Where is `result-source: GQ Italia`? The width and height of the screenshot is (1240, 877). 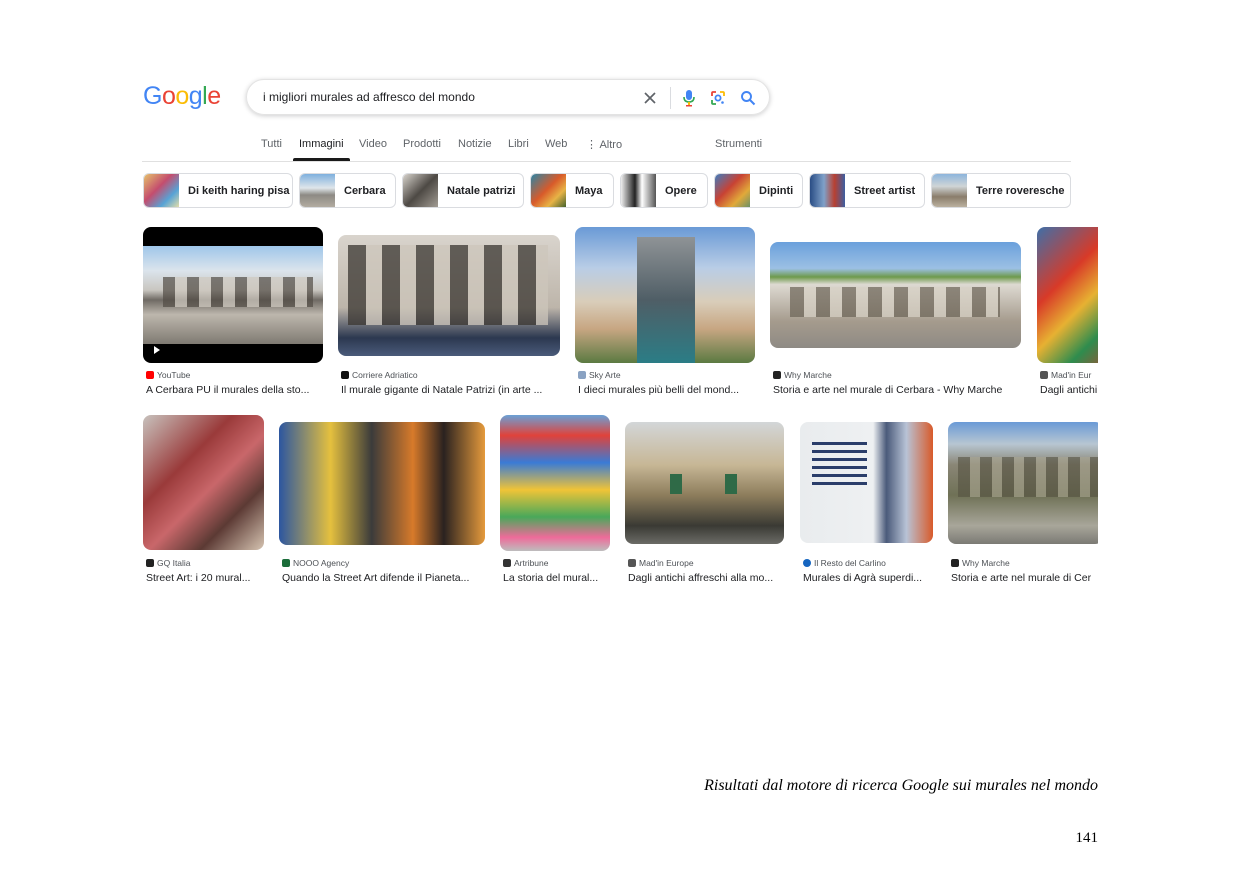 result-source: GQ Italia is located at coordinates (168, 563).